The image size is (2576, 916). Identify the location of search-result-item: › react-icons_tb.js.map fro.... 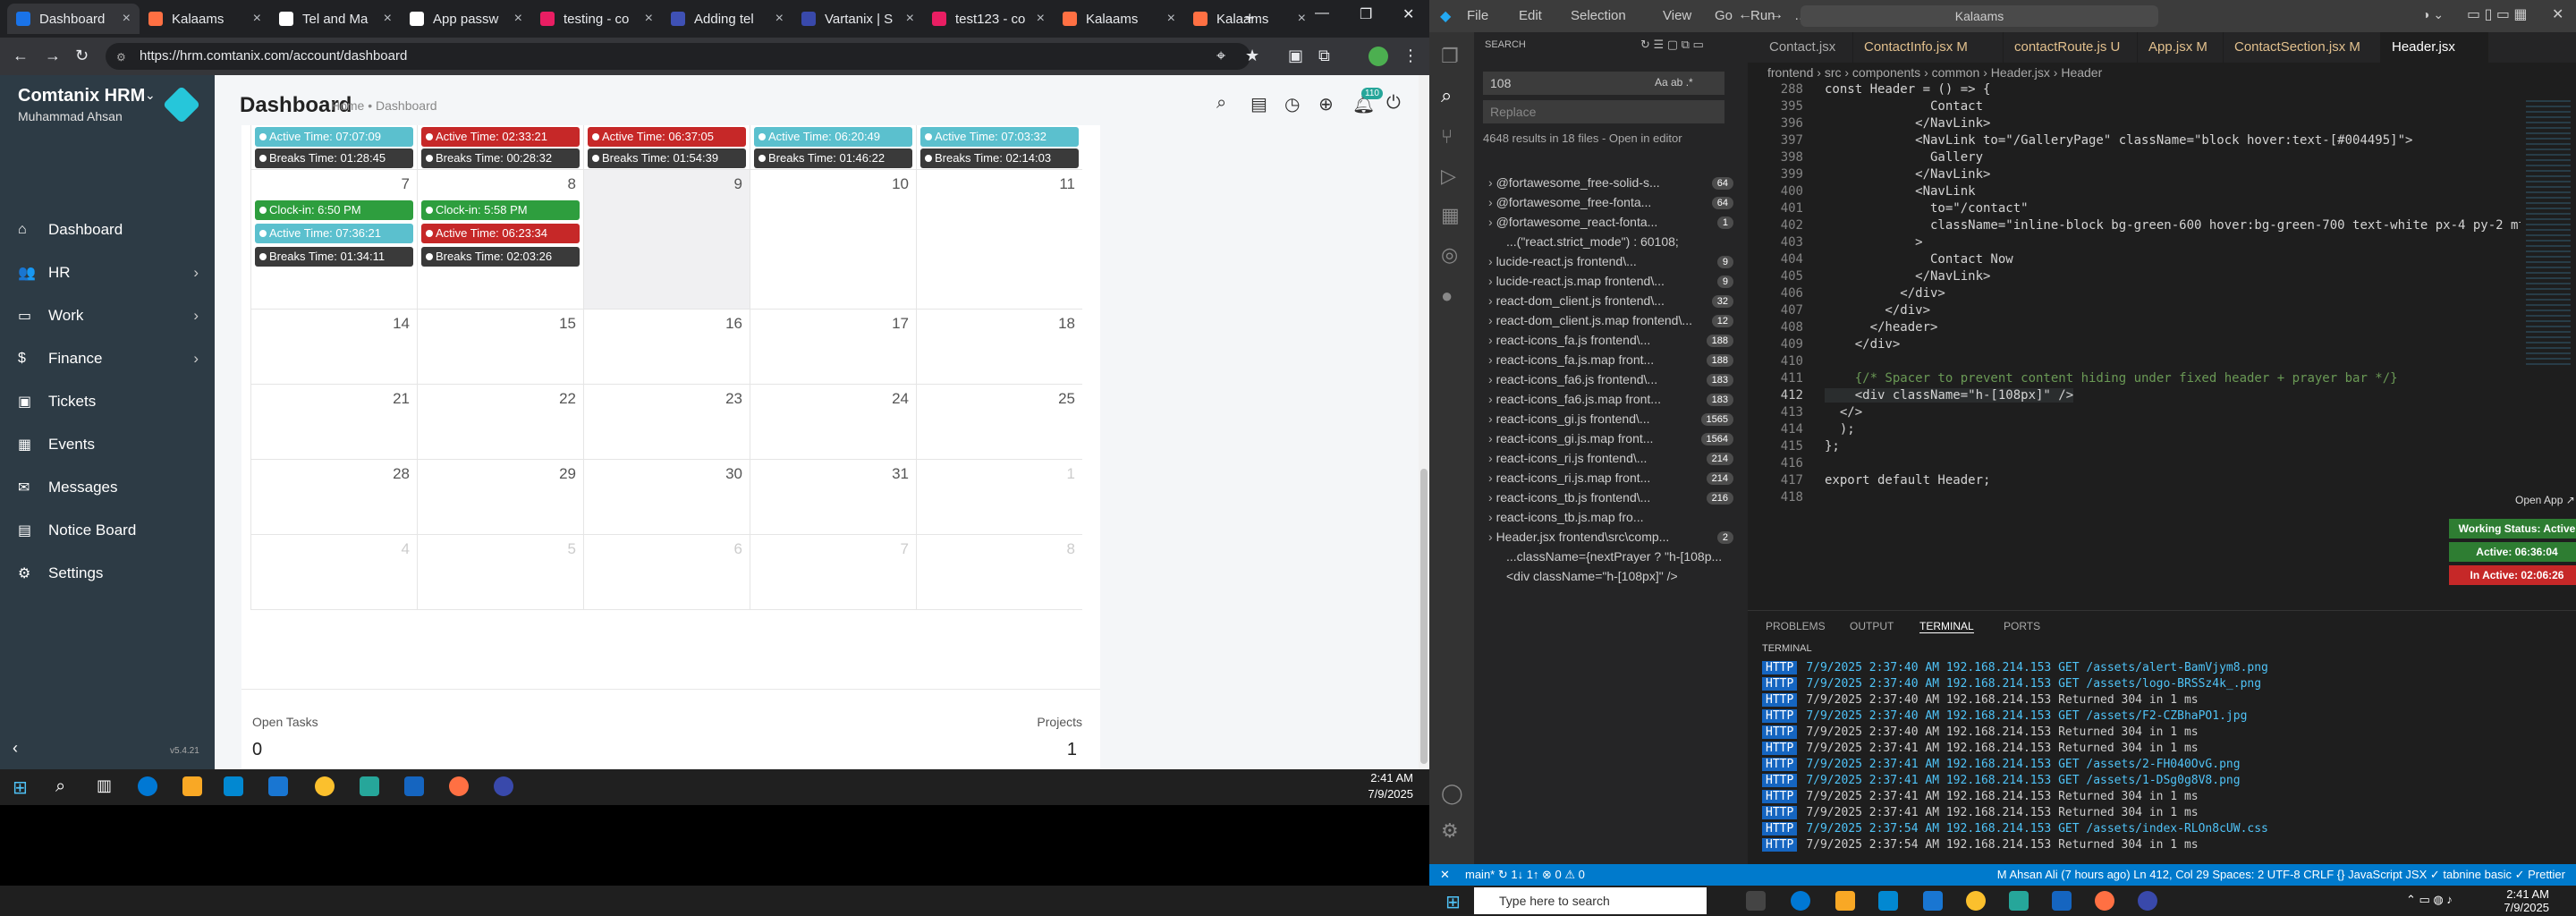
(1610, 520).